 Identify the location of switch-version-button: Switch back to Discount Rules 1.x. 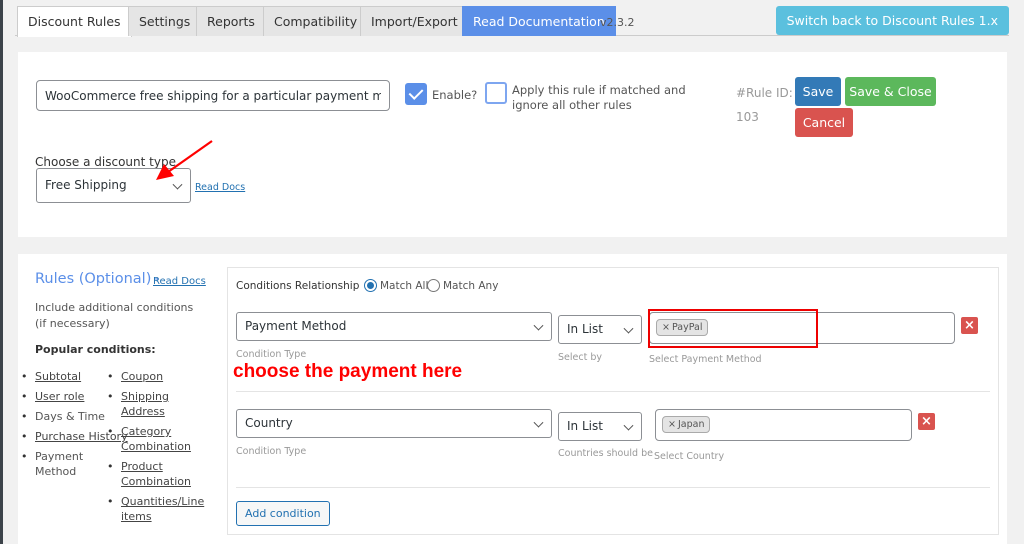
(892, 20).